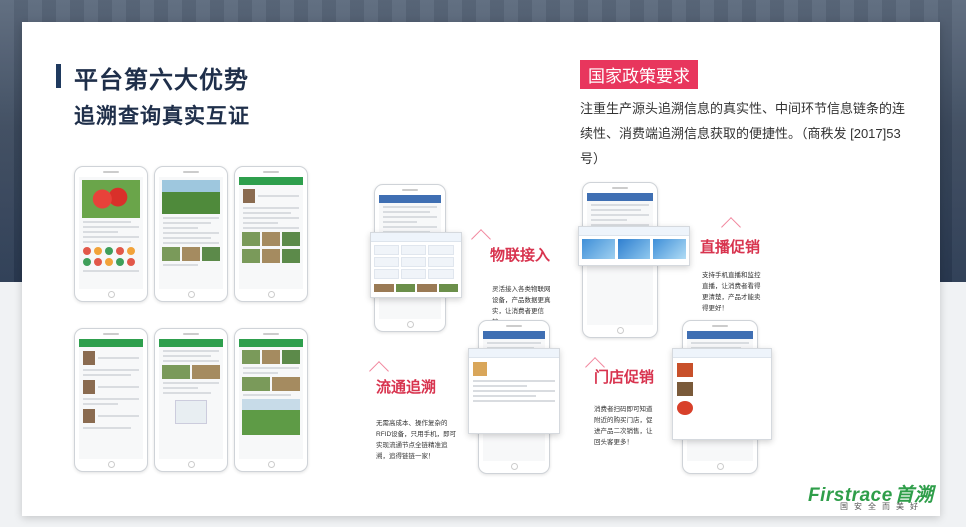  I want to click on phone-product-page, so click(111, 234).